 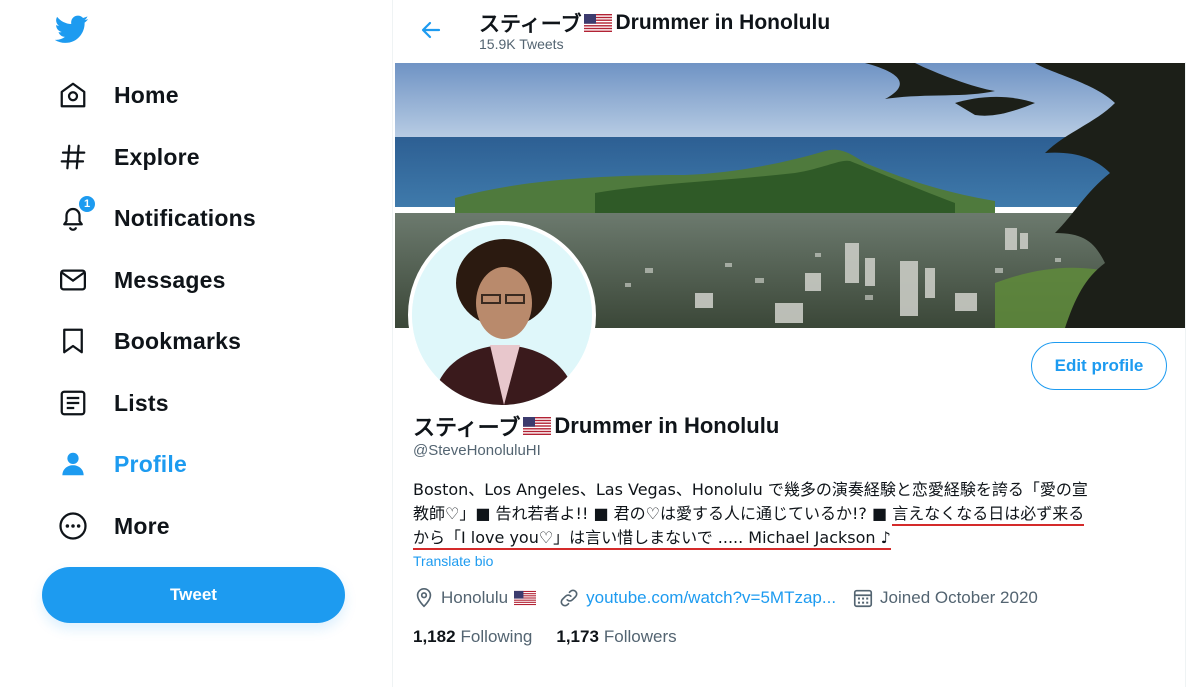 What do you see at coordinates (467, 427) in the screenshot?
I see `display-name-prefix: スティーブ` at bounding box center [467, 427].